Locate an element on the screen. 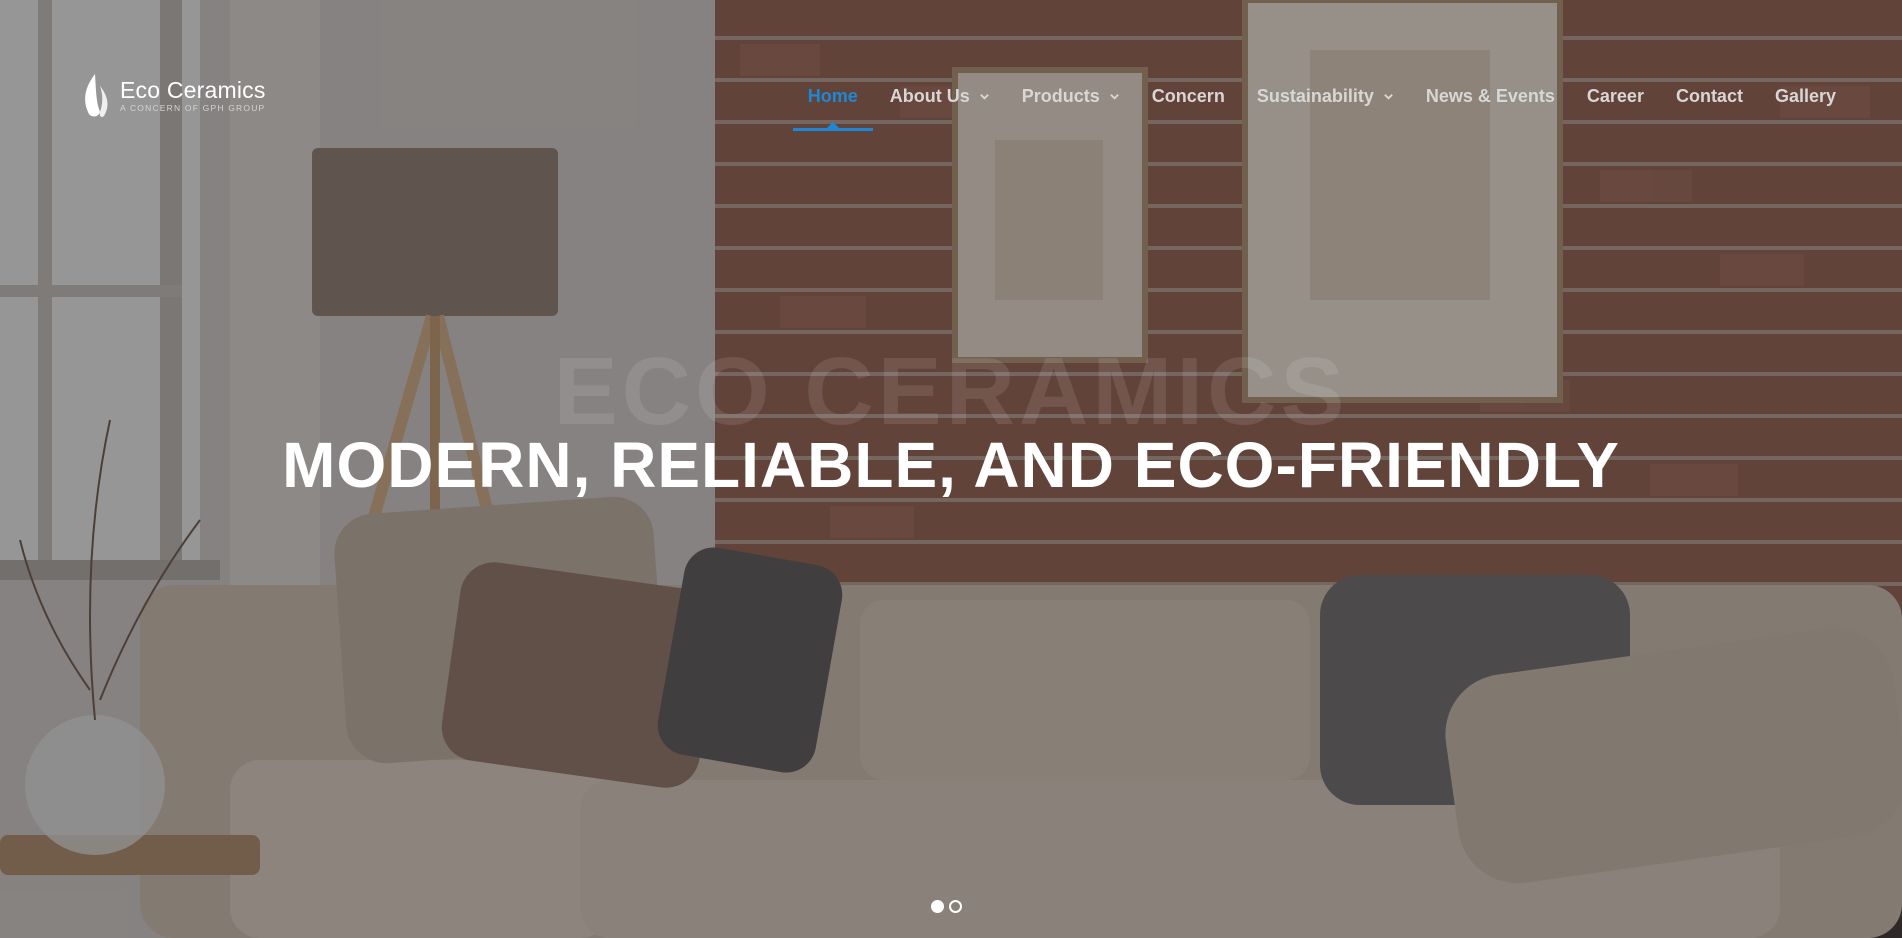  brand-name: Eco Ceramics is located at coordinates (193, 90).